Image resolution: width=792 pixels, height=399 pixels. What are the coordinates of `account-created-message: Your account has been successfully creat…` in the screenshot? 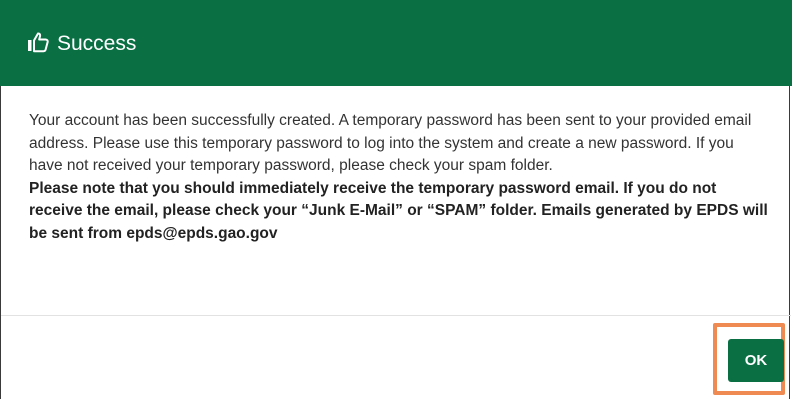 It's located at (390, 143).